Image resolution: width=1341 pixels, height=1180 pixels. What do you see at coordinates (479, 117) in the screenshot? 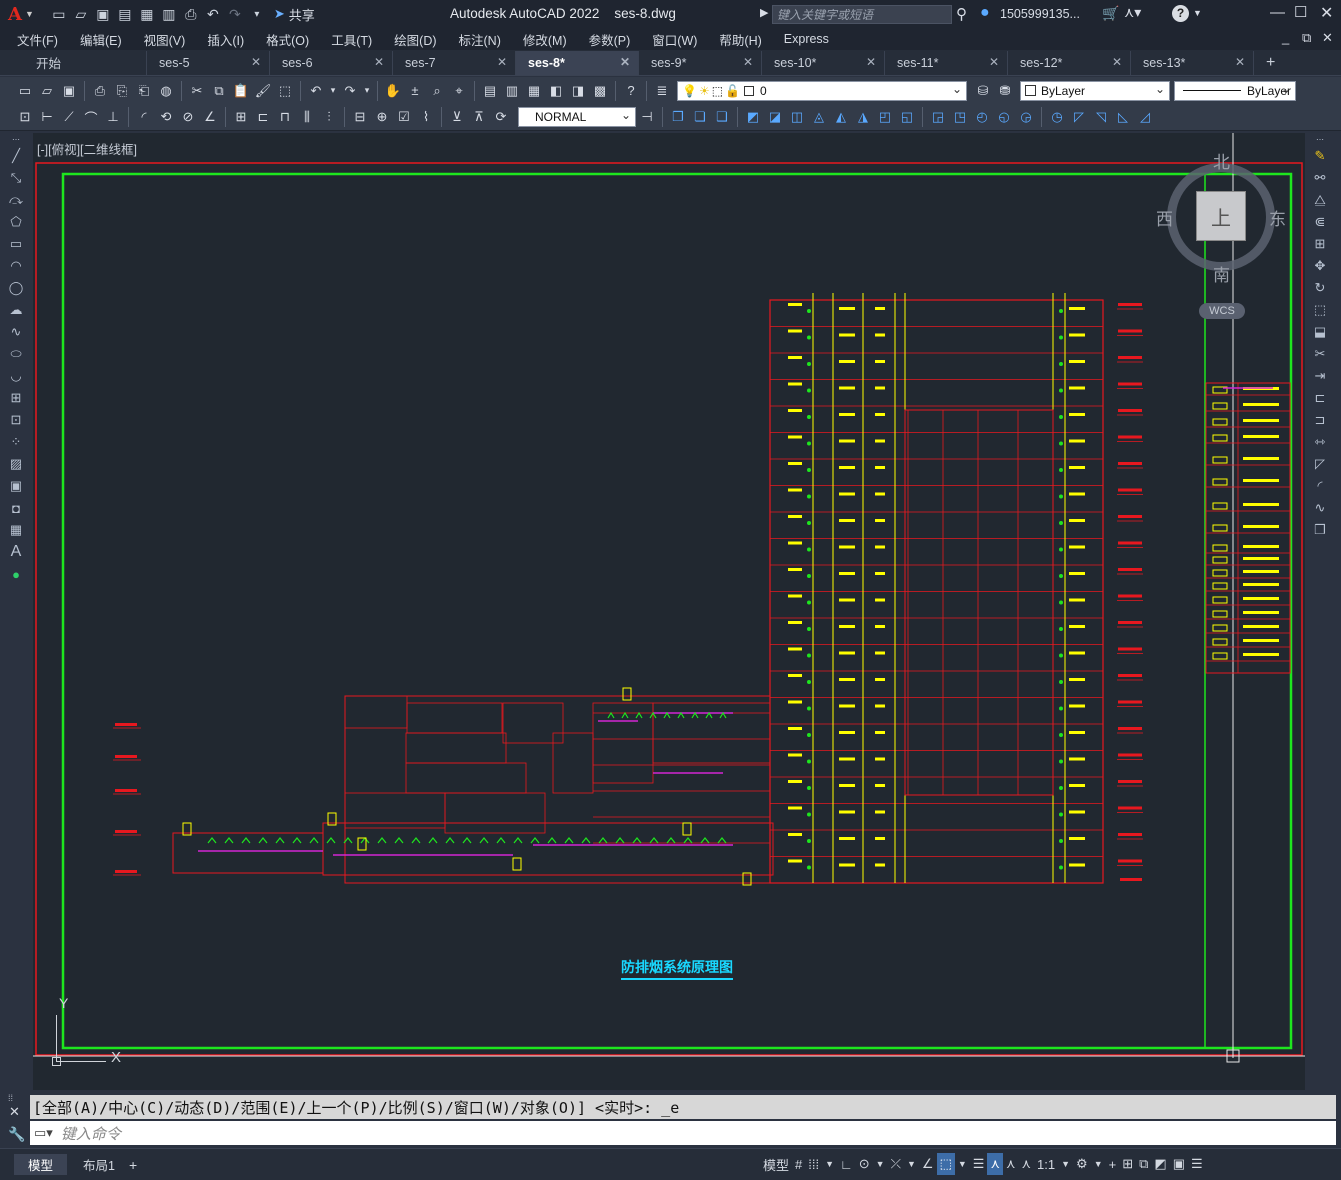
I see `dim-text-edit-icon: ⊼` at bounding box center [479, 117].